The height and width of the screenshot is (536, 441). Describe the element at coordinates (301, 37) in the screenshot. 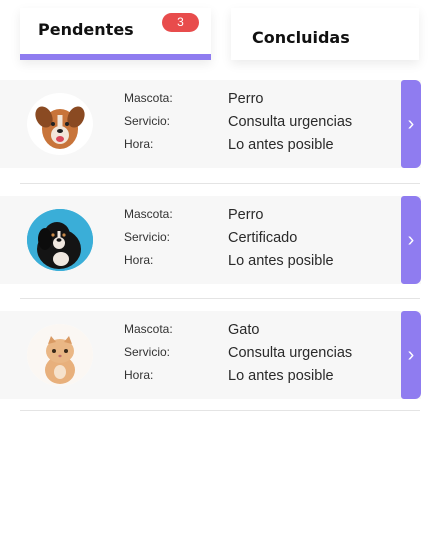

I see `tab-concluidas-label: Concluidas` at that location.